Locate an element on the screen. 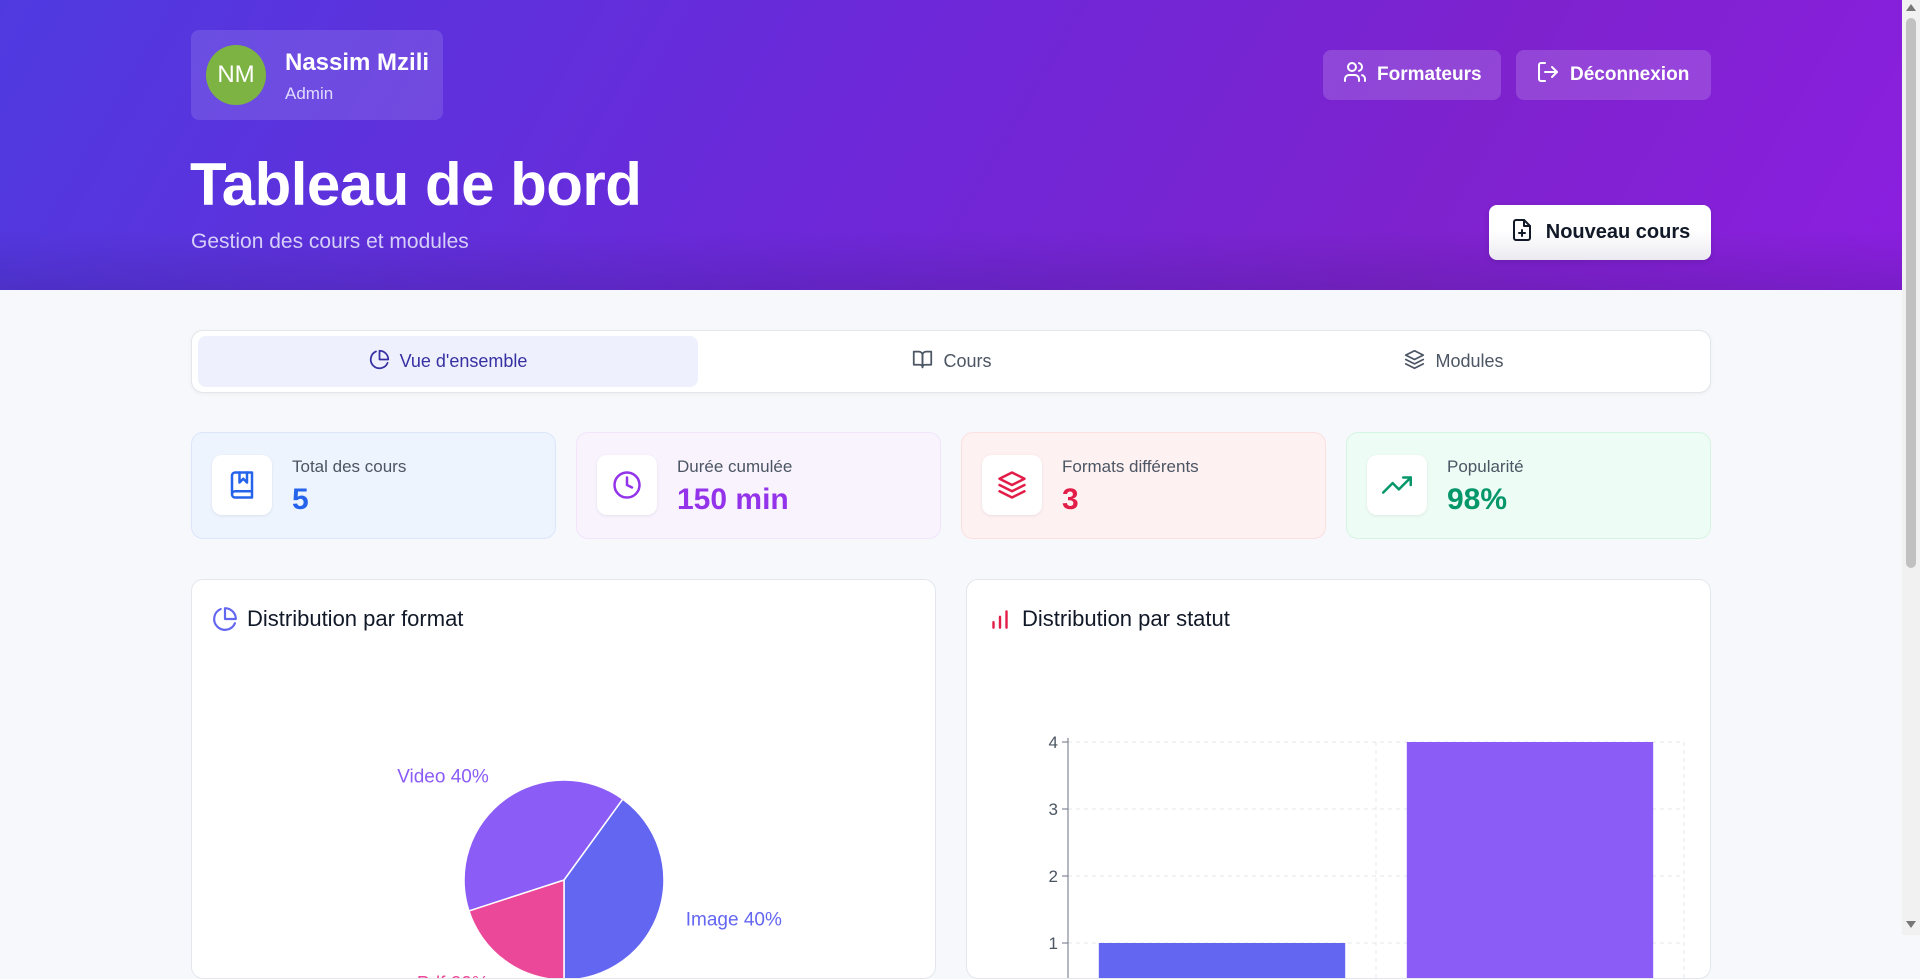  y-tick-label: 3 is located at coordinates (1053, 809).